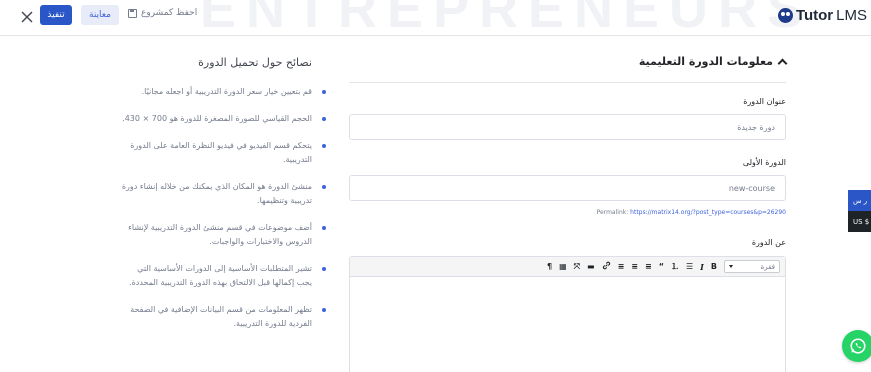 The image size is (871, 372). Describe the element at coordinates (648, 267) in the screenshot. I see `align-left-icon: ≡` at that location.